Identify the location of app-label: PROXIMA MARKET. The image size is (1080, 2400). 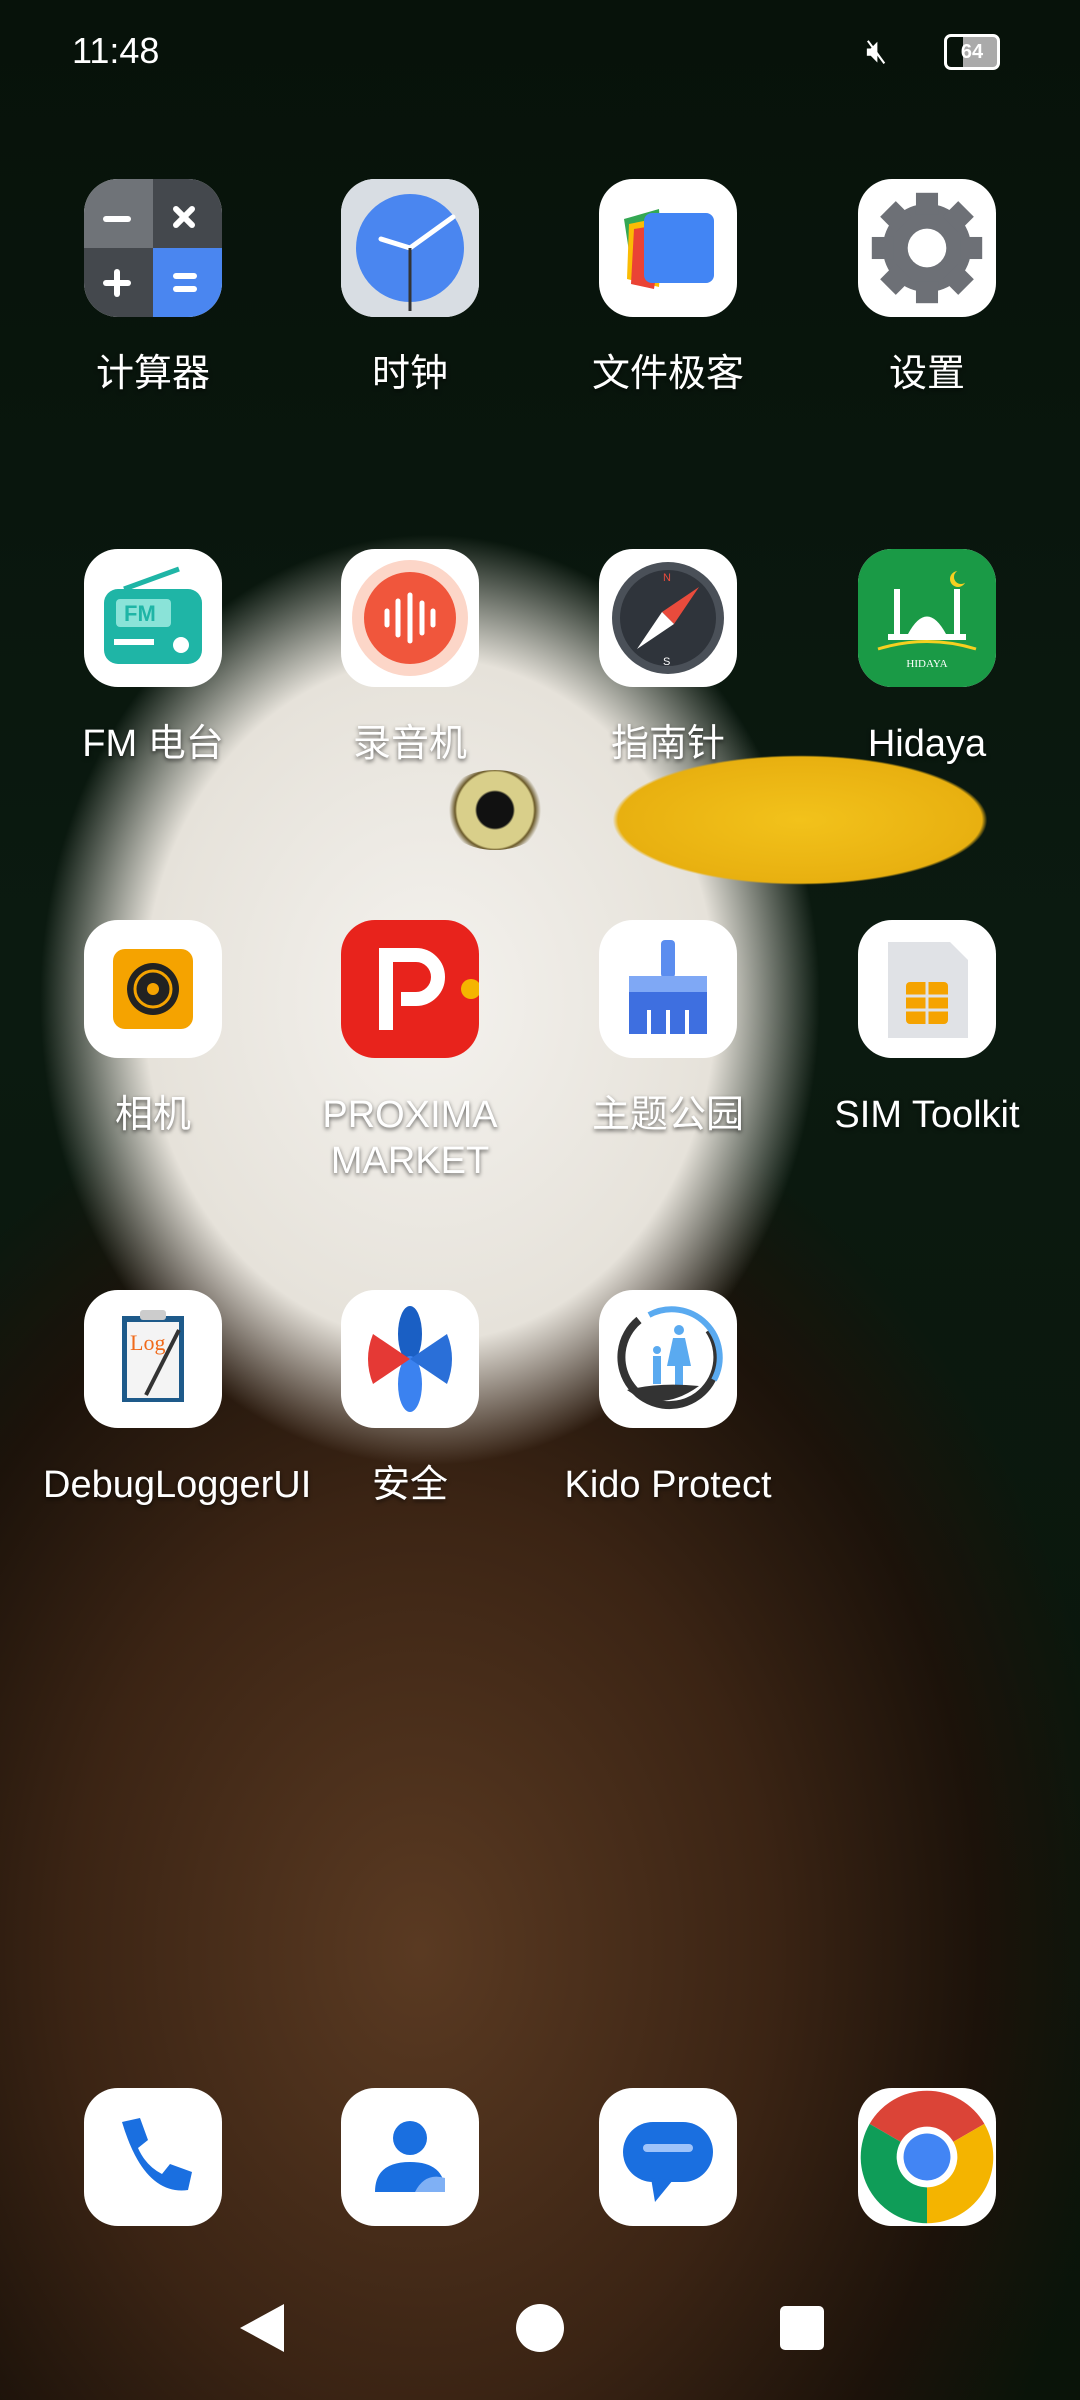
(410, 1138).